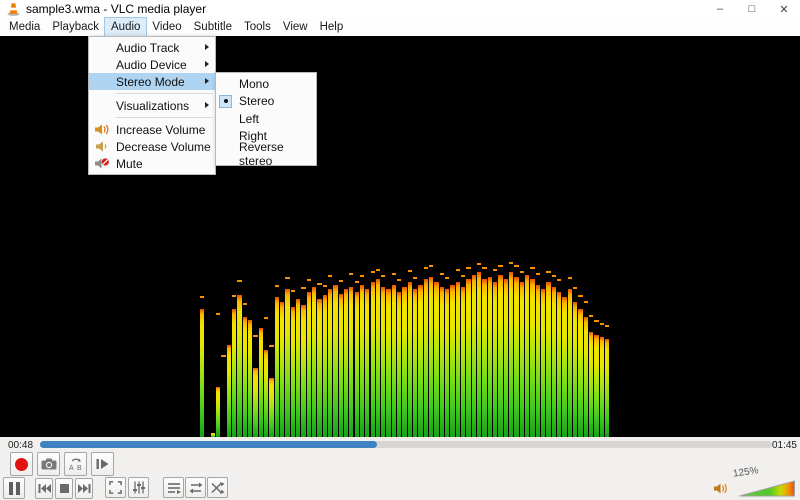 The image size is (800, 500). I want to click on ab-loop-button: A B, so click(75, 464).